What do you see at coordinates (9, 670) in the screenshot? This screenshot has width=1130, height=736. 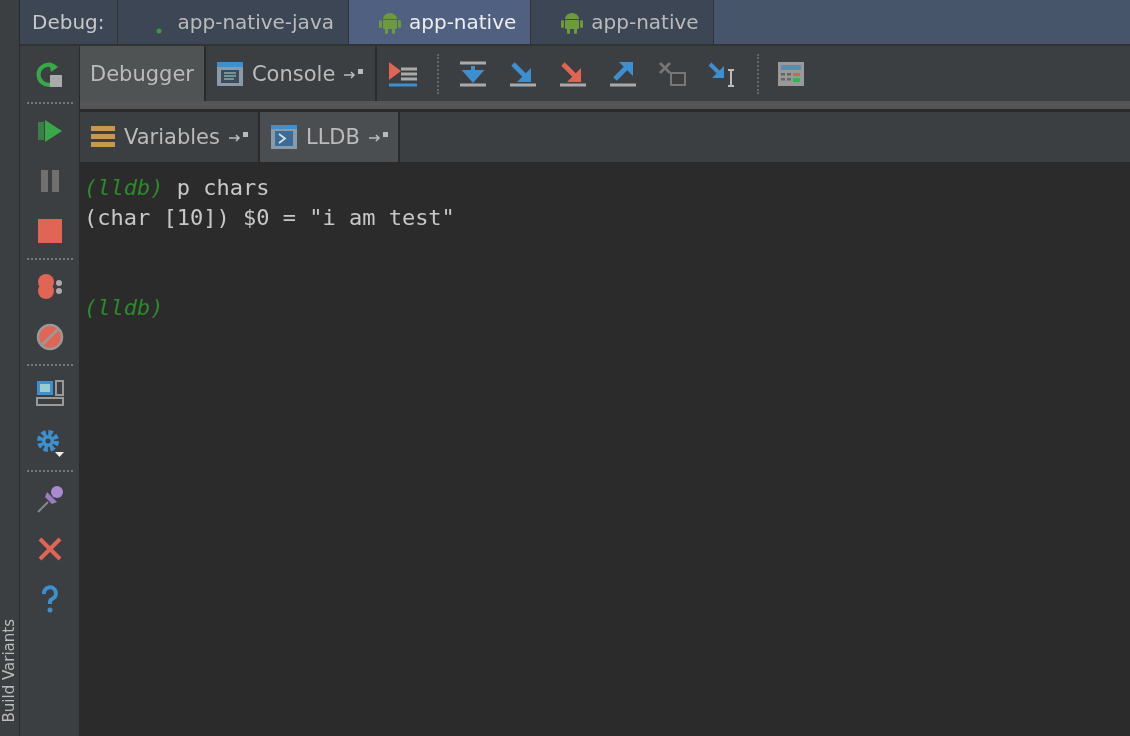 I see `build-variants-tab: Build Variants` at bounding box center [9, 670].